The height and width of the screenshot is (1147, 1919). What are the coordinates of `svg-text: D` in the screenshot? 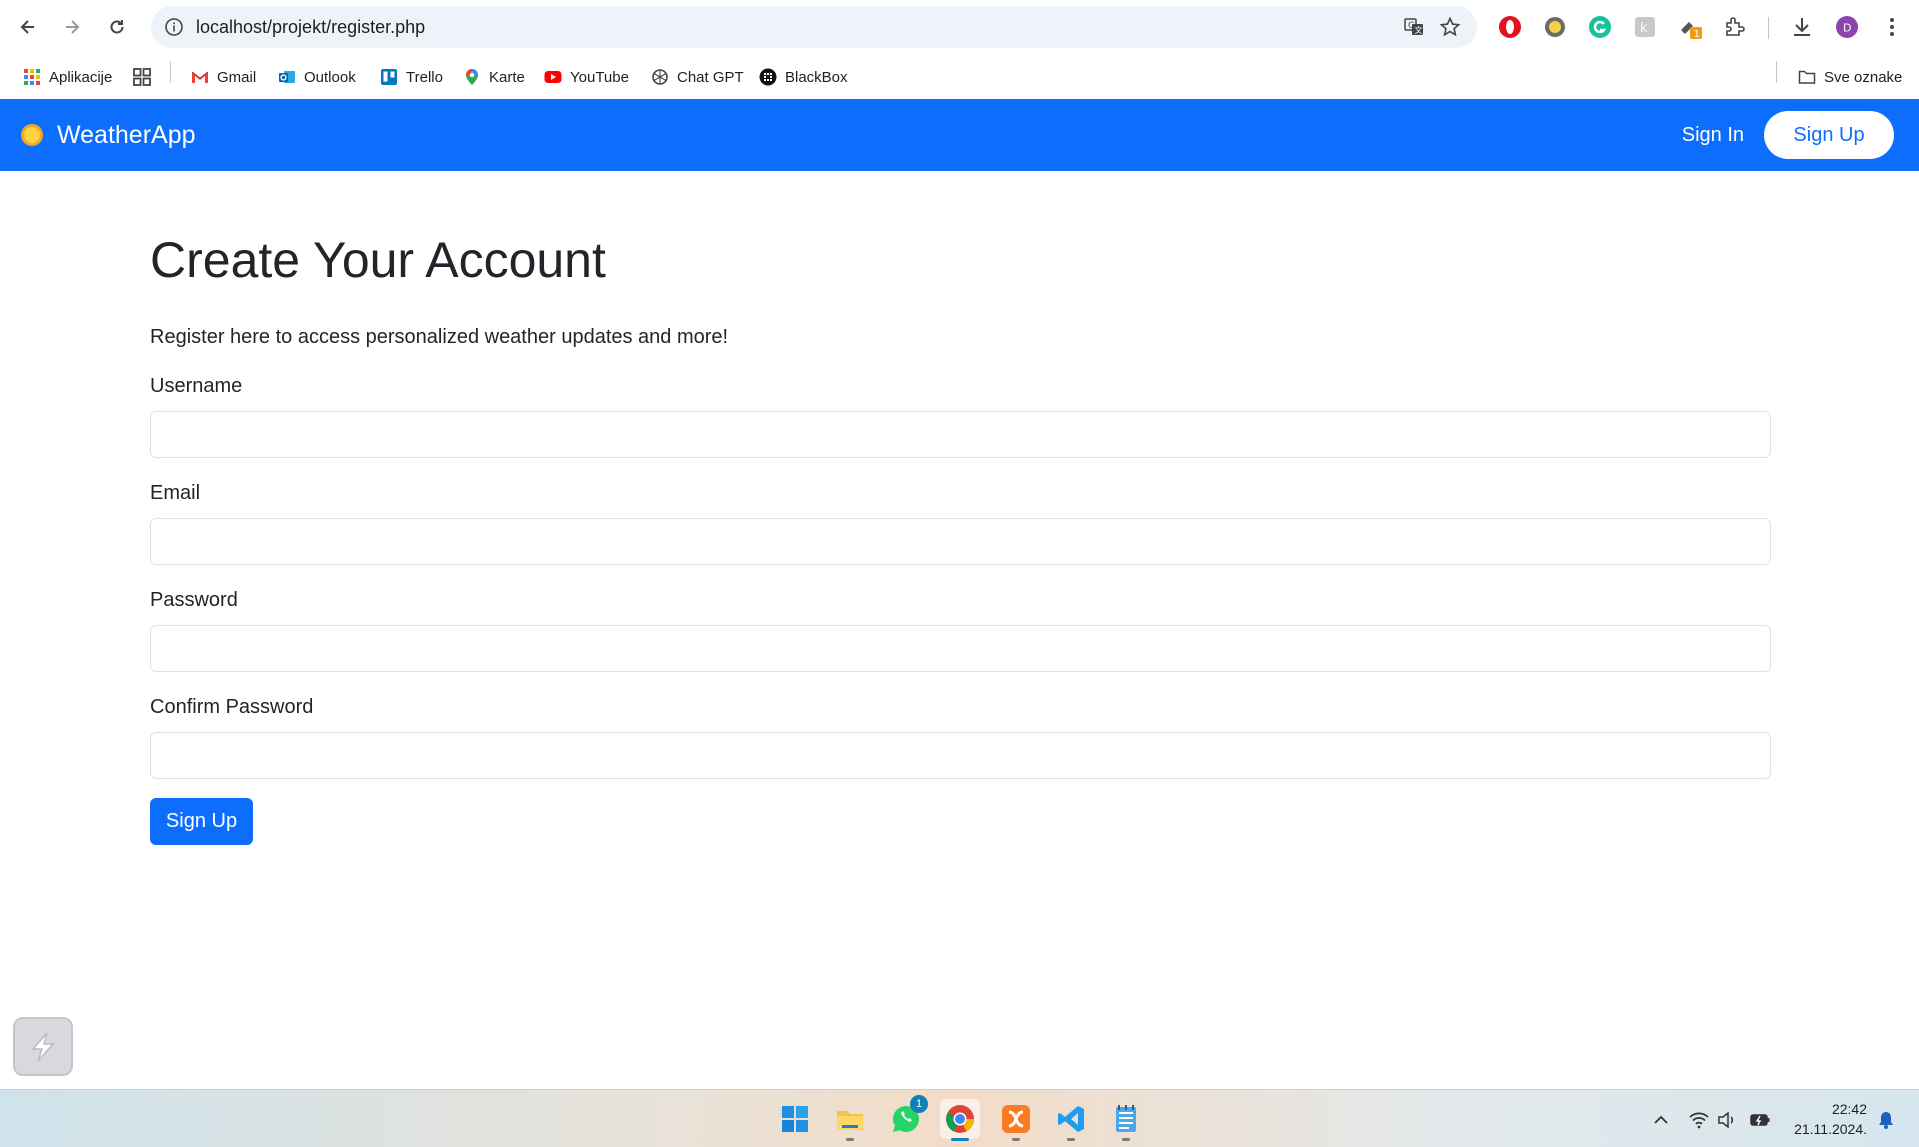 It's located at (1847, 28).